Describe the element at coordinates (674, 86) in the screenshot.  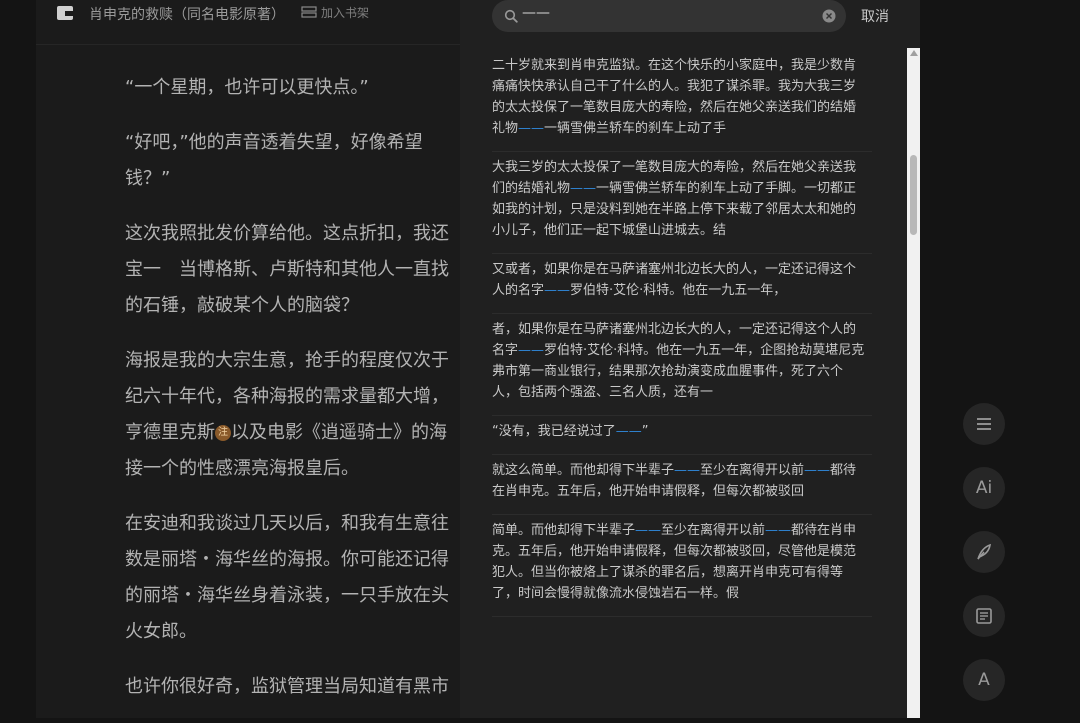
I see `result-text: 痛痛快快承认自己干了什么的人。我犯了谋杀罪。我为大我三岁` at that location.